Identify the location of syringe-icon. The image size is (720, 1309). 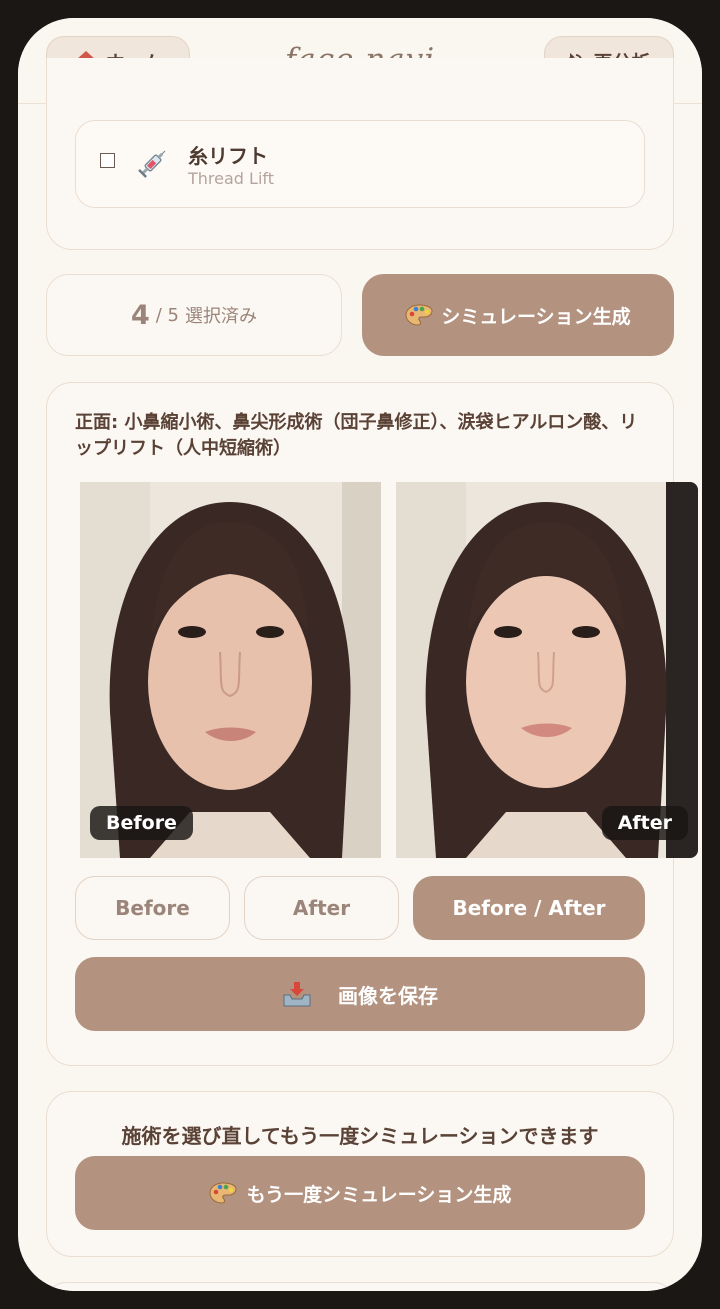
(153, 163).